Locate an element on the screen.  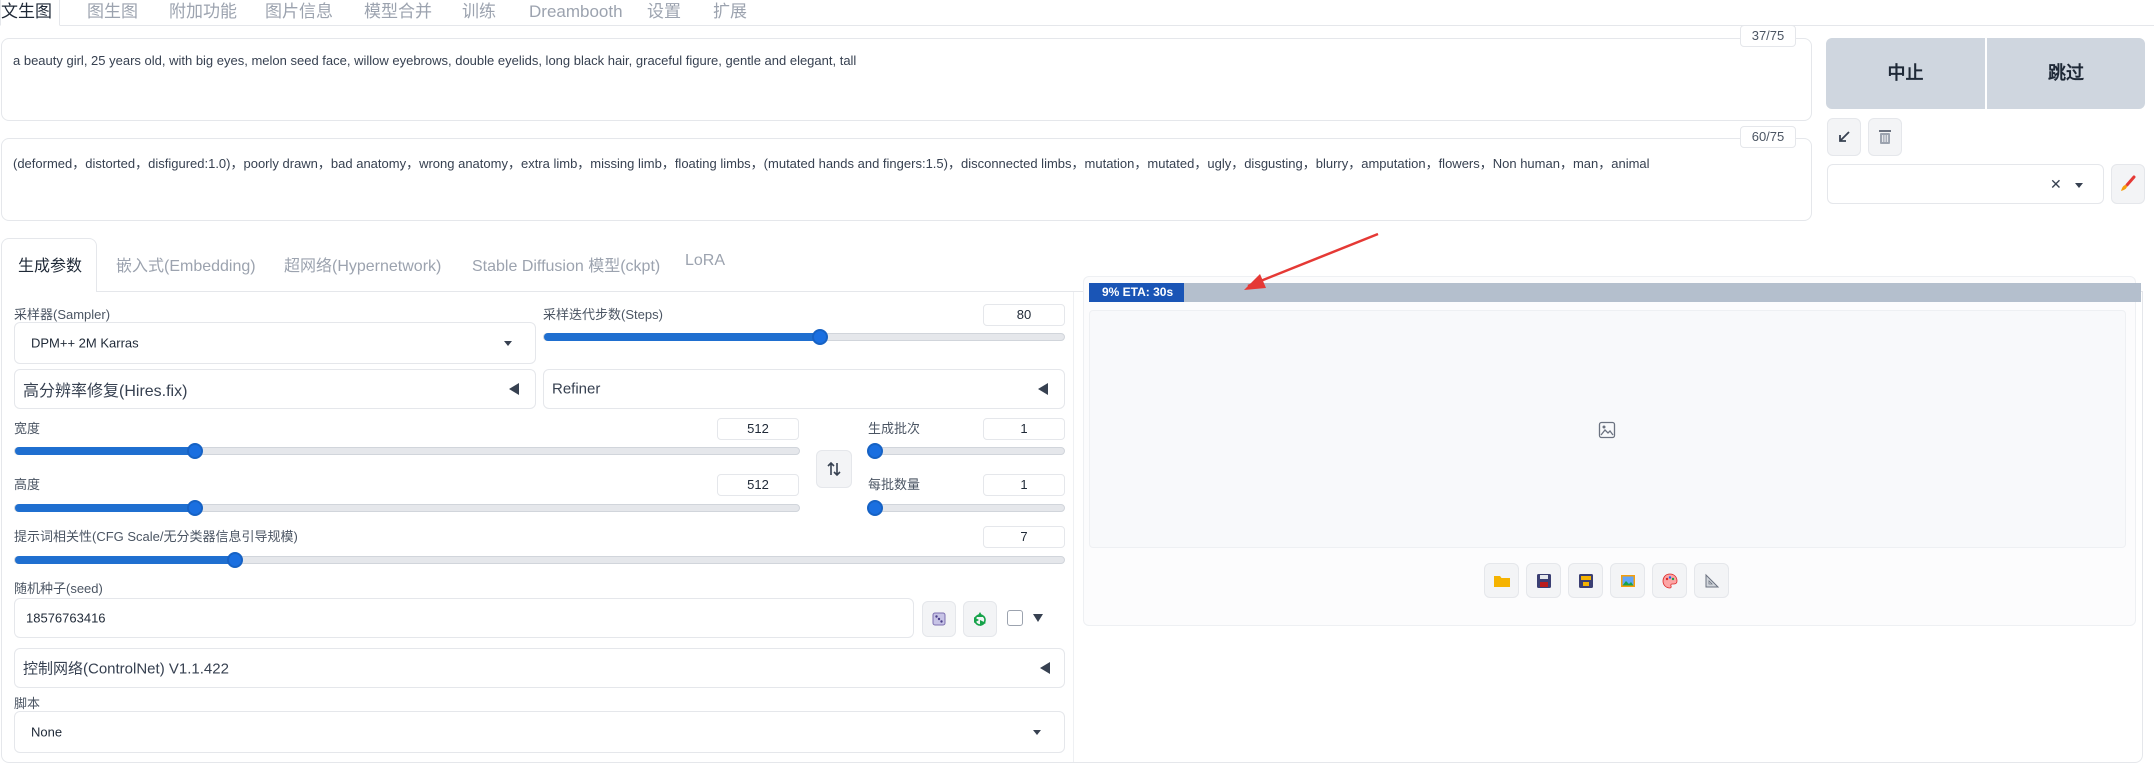
batch-count-input: 1 is located at coordinates (1024, 429).